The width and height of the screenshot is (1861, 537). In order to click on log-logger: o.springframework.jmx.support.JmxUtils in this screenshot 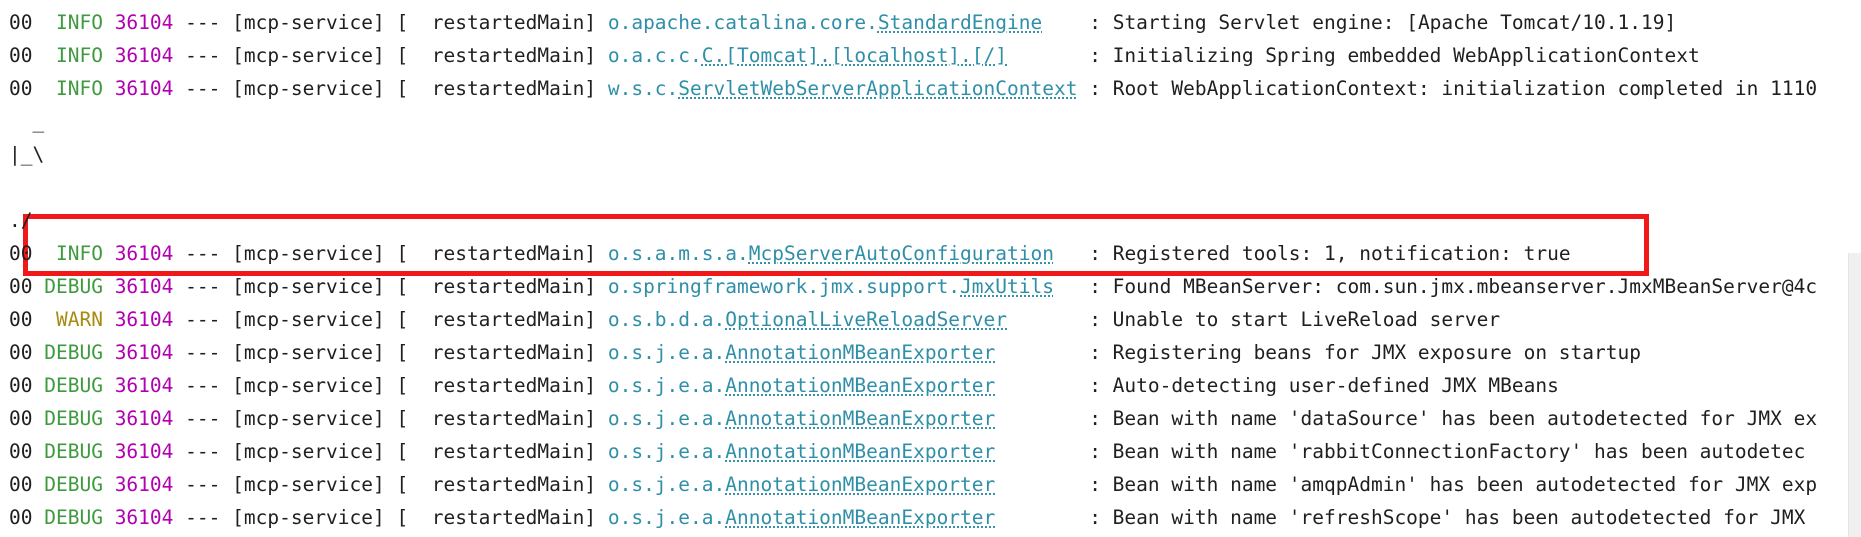, I will do `click(831, 286)`.